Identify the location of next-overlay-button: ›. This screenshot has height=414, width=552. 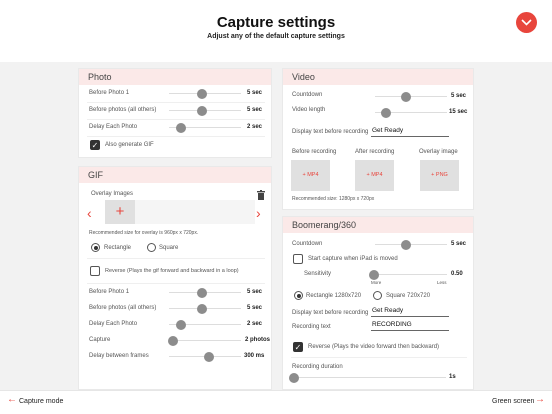
(258, 213).